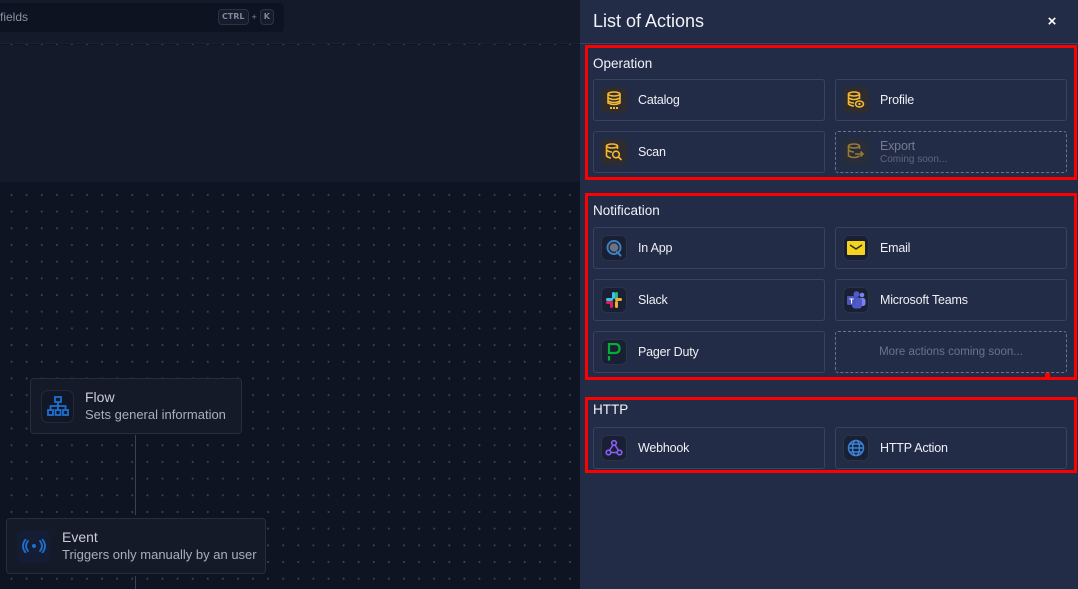  Describe the element at coordinates (626, 210) in the screenshot. I see `section-title: Notification` at that location.